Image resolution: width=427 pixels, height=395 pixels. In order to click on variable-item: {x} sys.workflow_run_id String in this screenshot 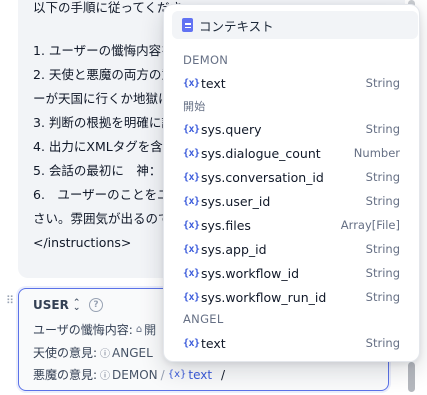, I will do `click(295, 297)`.